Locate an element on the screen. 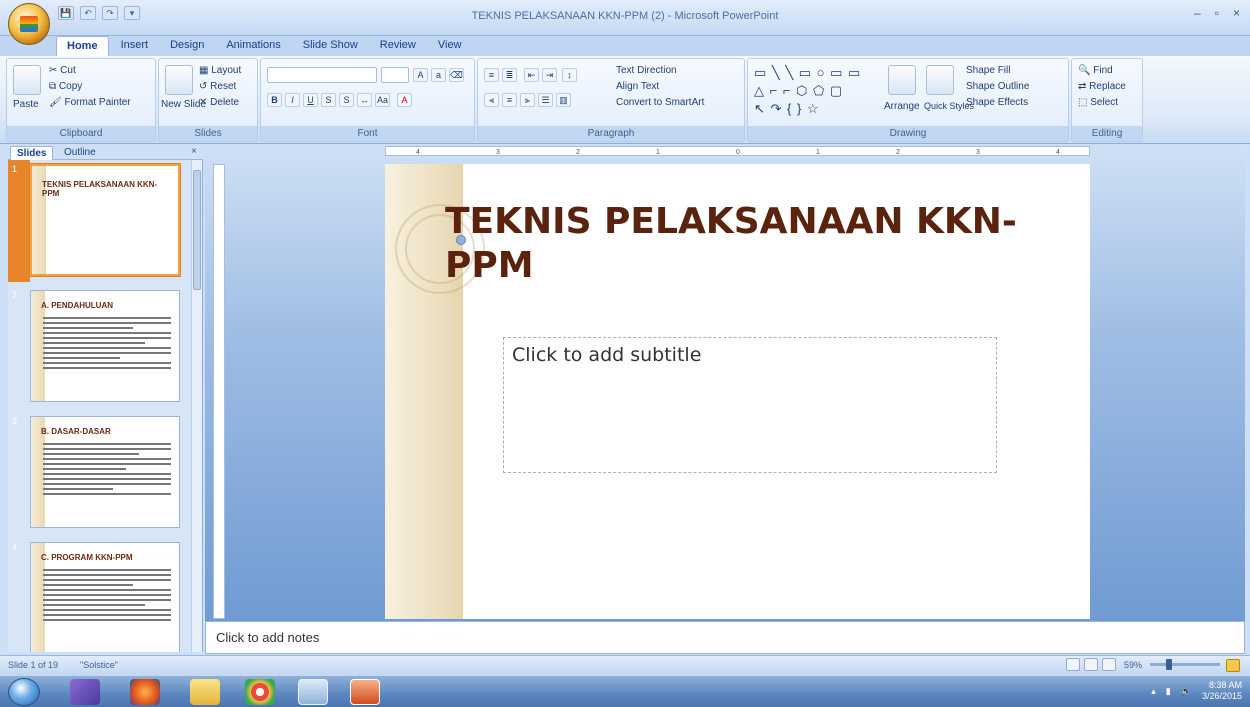 The height and width of the screenshot is (707, 1250). clock: 8:38 AM 3/26/2015 is located at coordinates (1222, 691).